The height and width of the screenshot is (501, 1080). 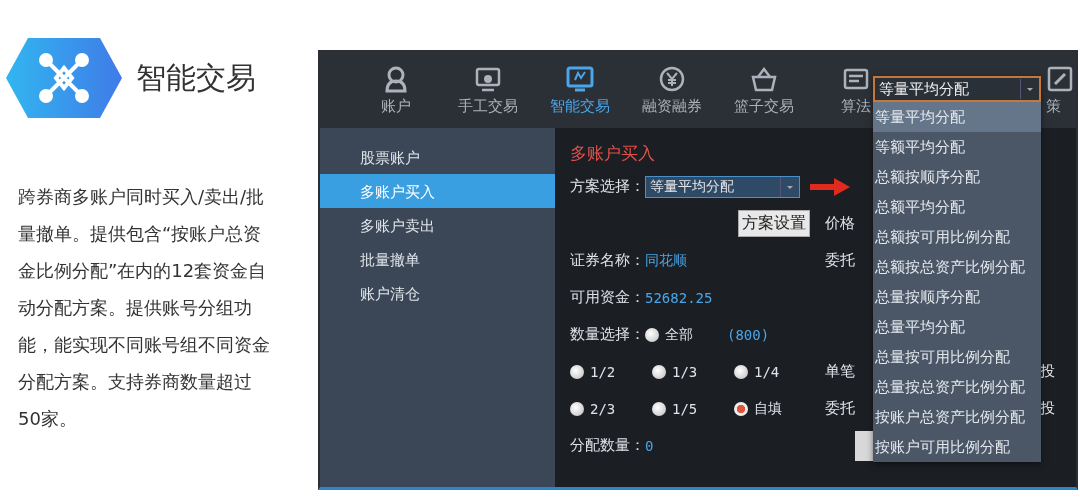 I want to click on radio-button: 1/5, so click(x=693, y=408).